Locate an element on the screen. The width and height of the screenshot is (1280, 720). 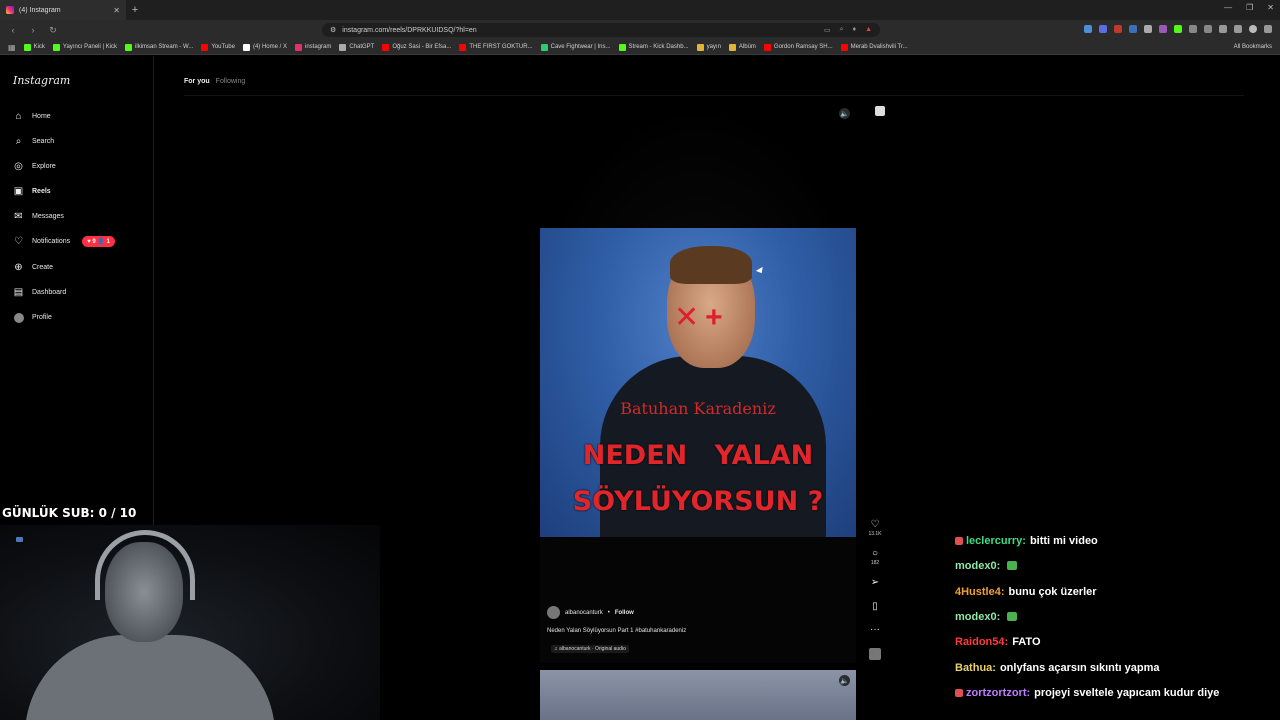
tab-following: Following is located at coordinates (231, 81).